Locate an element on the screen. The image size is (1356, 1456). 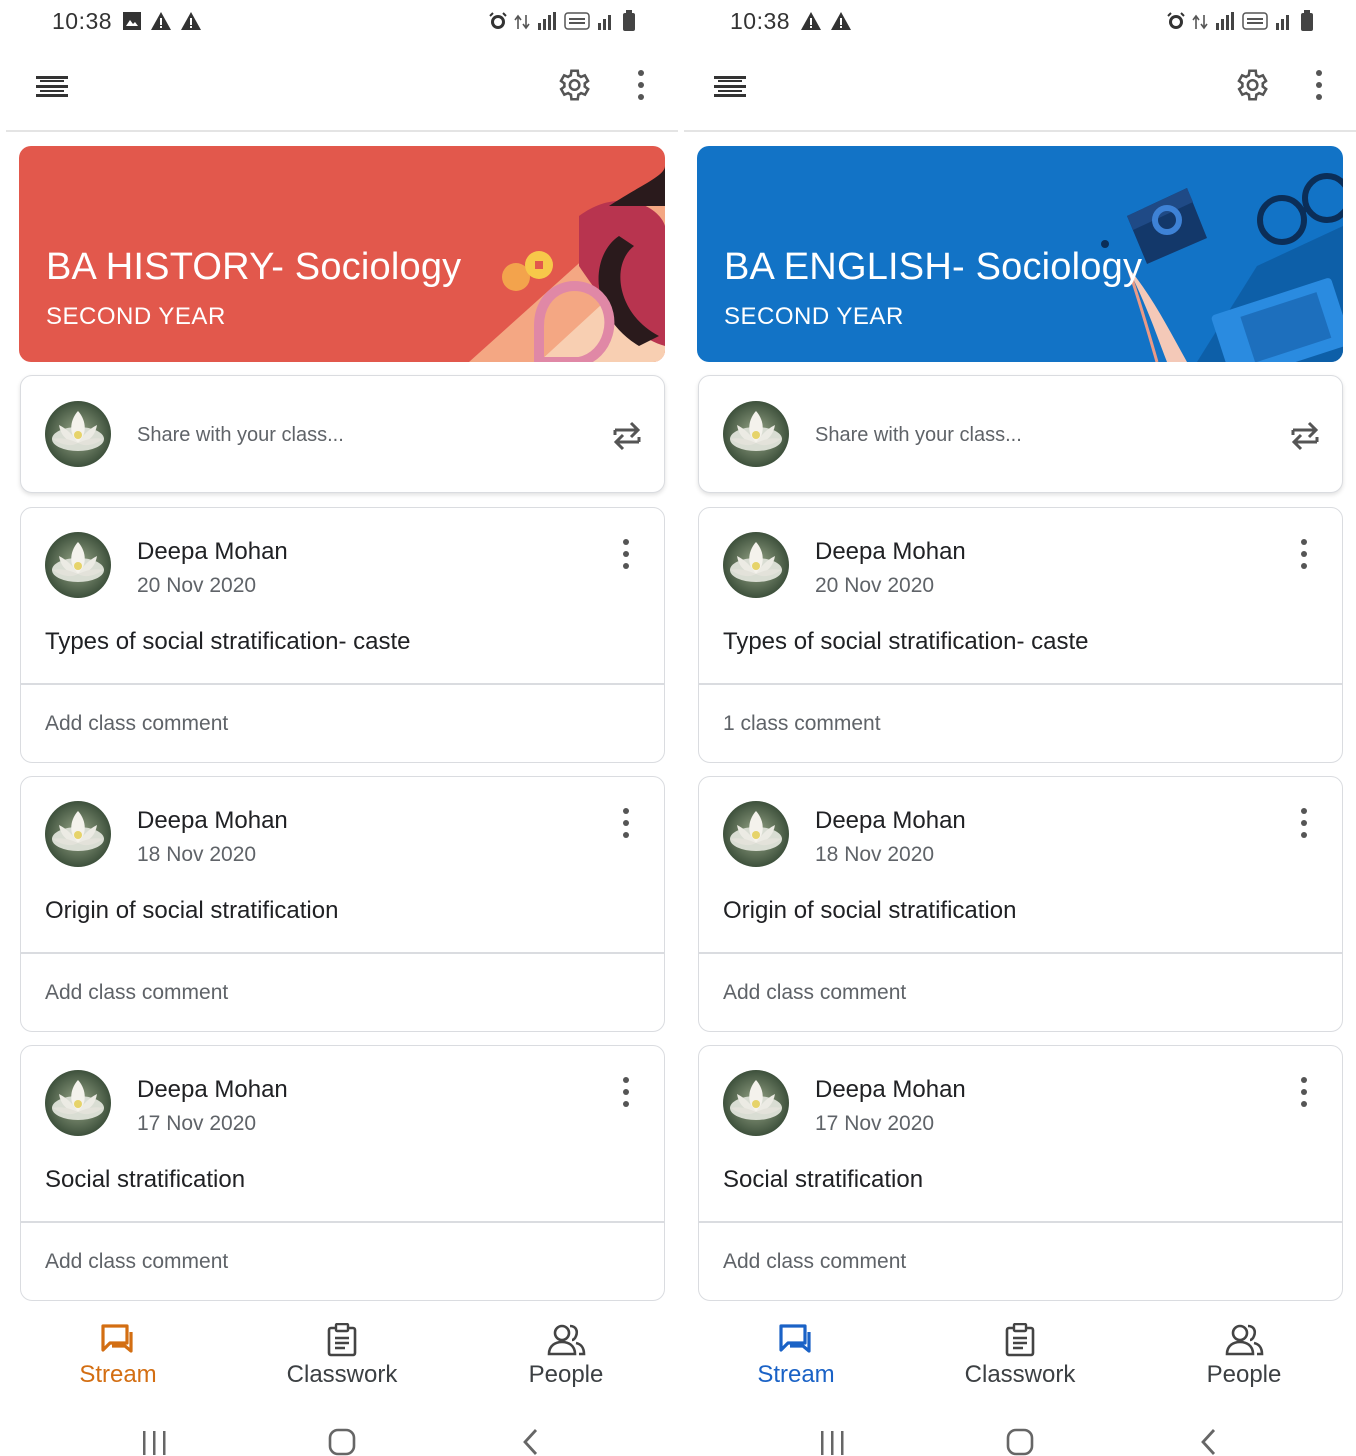
status-time: 10:38 is located at coordinates (82, 21).